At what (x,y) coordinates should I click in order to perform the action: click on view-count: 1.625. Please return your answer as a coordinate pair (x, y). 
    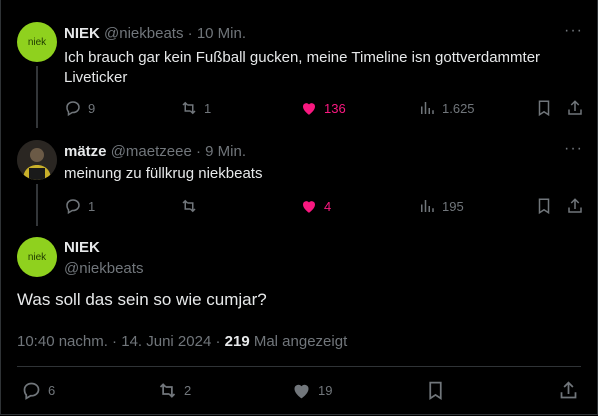
    Looking at the image, I should click on (458, 108).